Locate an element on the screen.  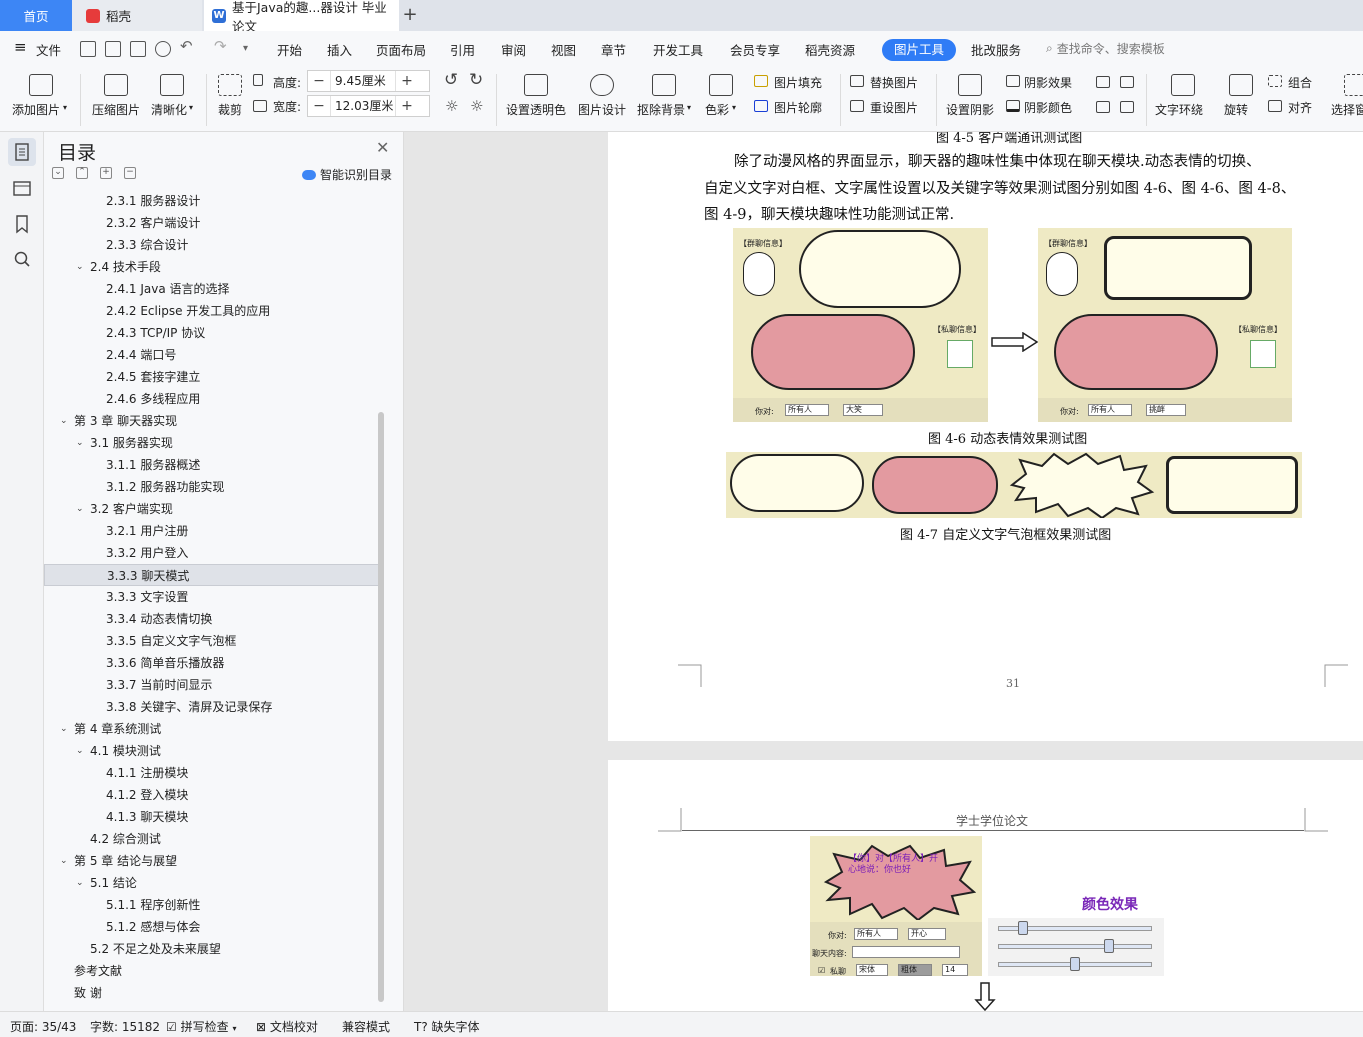
toc-entry: 3.3.4 动态表情切换 is located at coordinates (211, 619).